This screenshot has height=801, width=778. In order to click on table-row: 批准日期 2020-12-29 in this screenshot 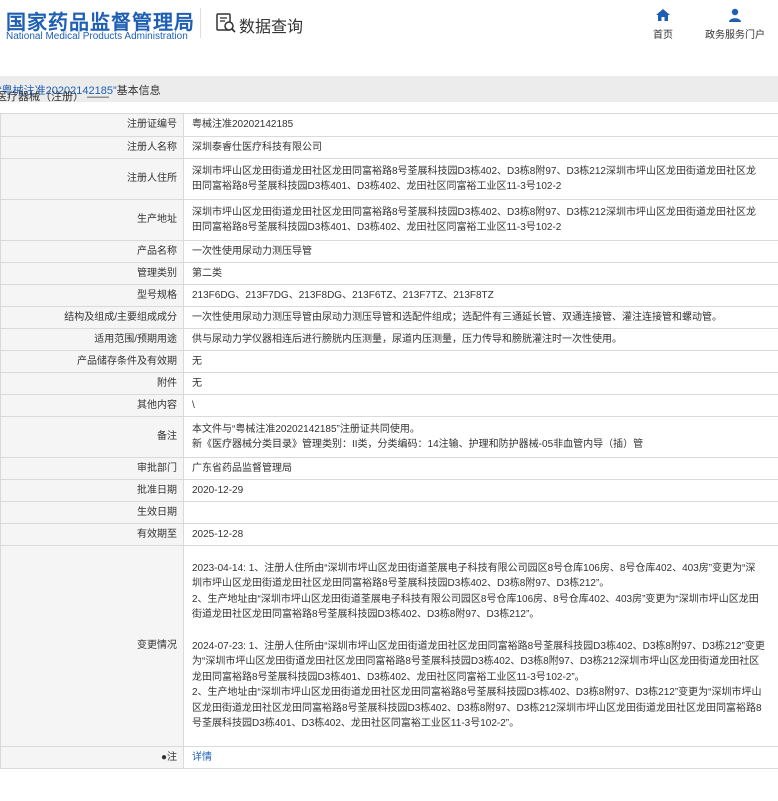, I will do `click(389, 490)`.